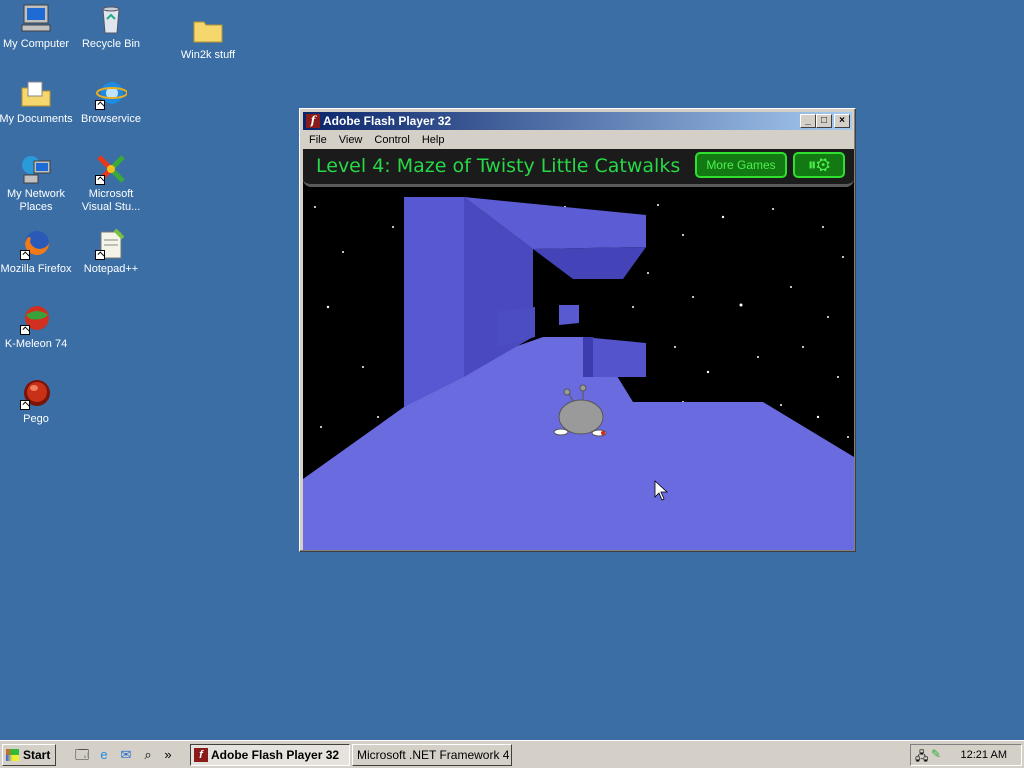 Image resolution: width=1024 pixels, height=768 pixels. I want to click on task-flash-player: f Adobe Flash Player 32, so click(270, 755).